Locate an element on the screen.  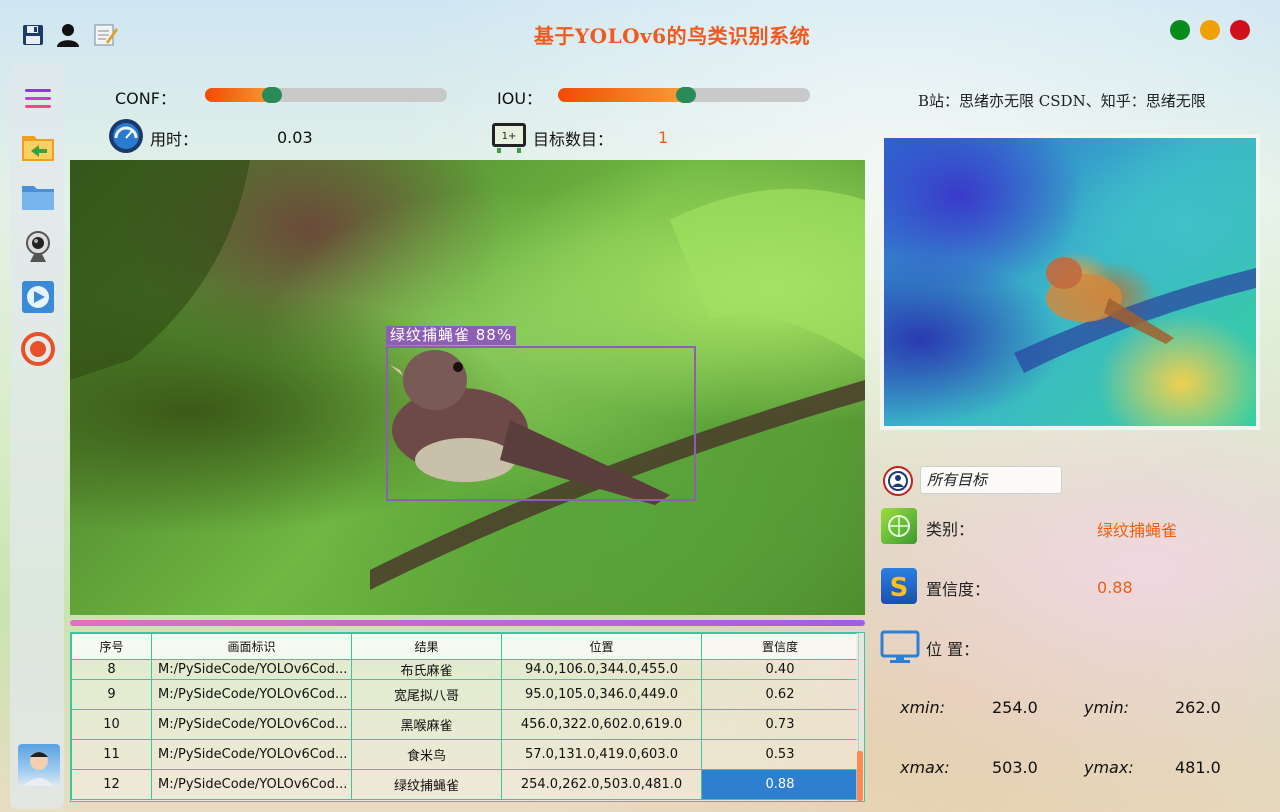
xmax-value: 503.0 is located at coordinates (1015, 767).